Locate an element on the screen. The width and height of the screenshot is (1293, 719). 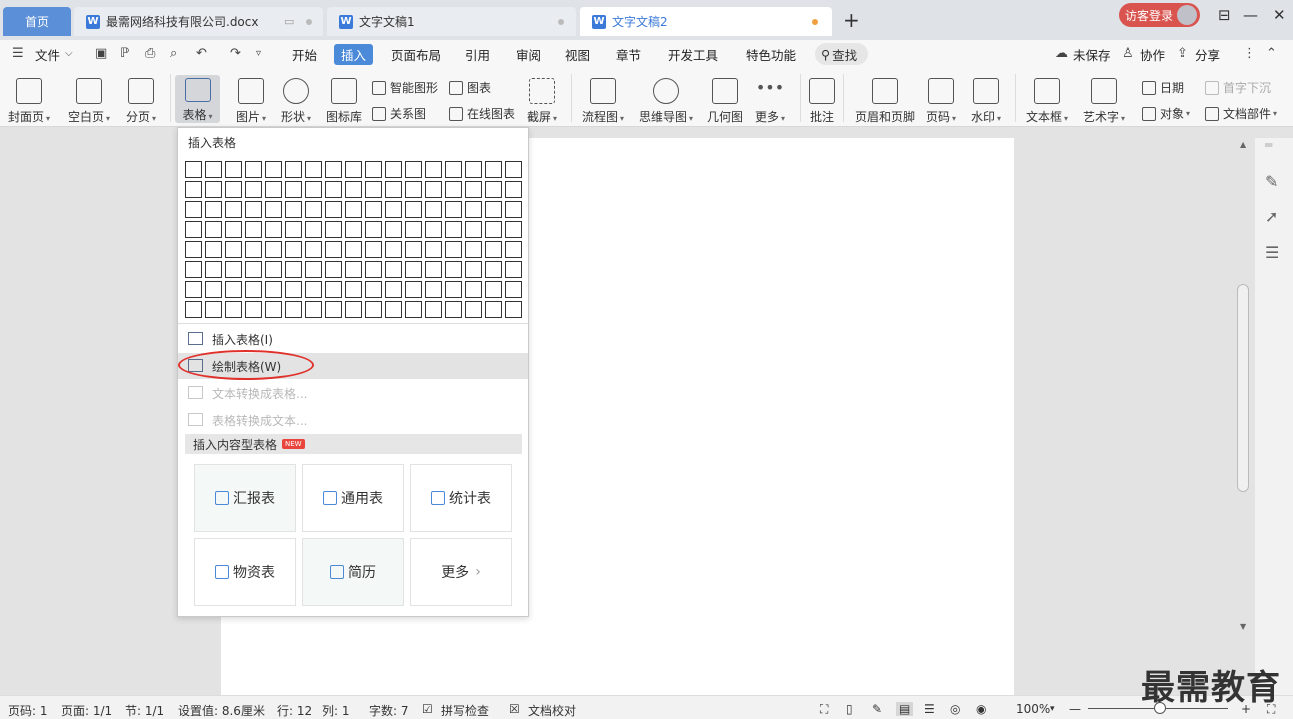
status-page: 页码: 1 is located at coordinates (28, 710).